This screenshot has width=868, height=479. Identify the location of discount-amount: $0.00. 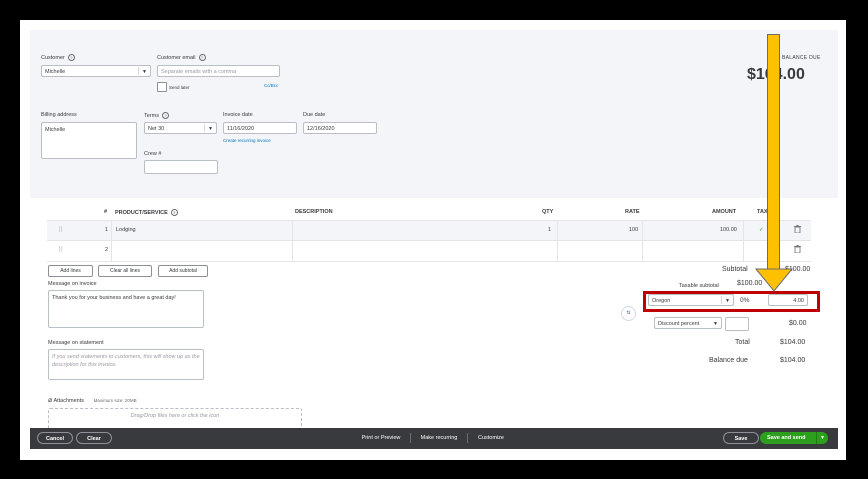
(798, 323).